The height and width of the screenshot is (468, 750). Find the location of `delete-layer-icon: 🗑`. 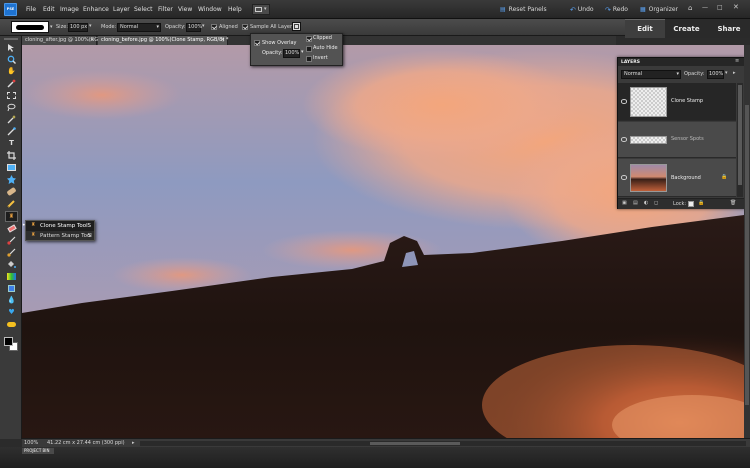

delete-layer-icon: 🗑 is located at coordinates (733, 203).